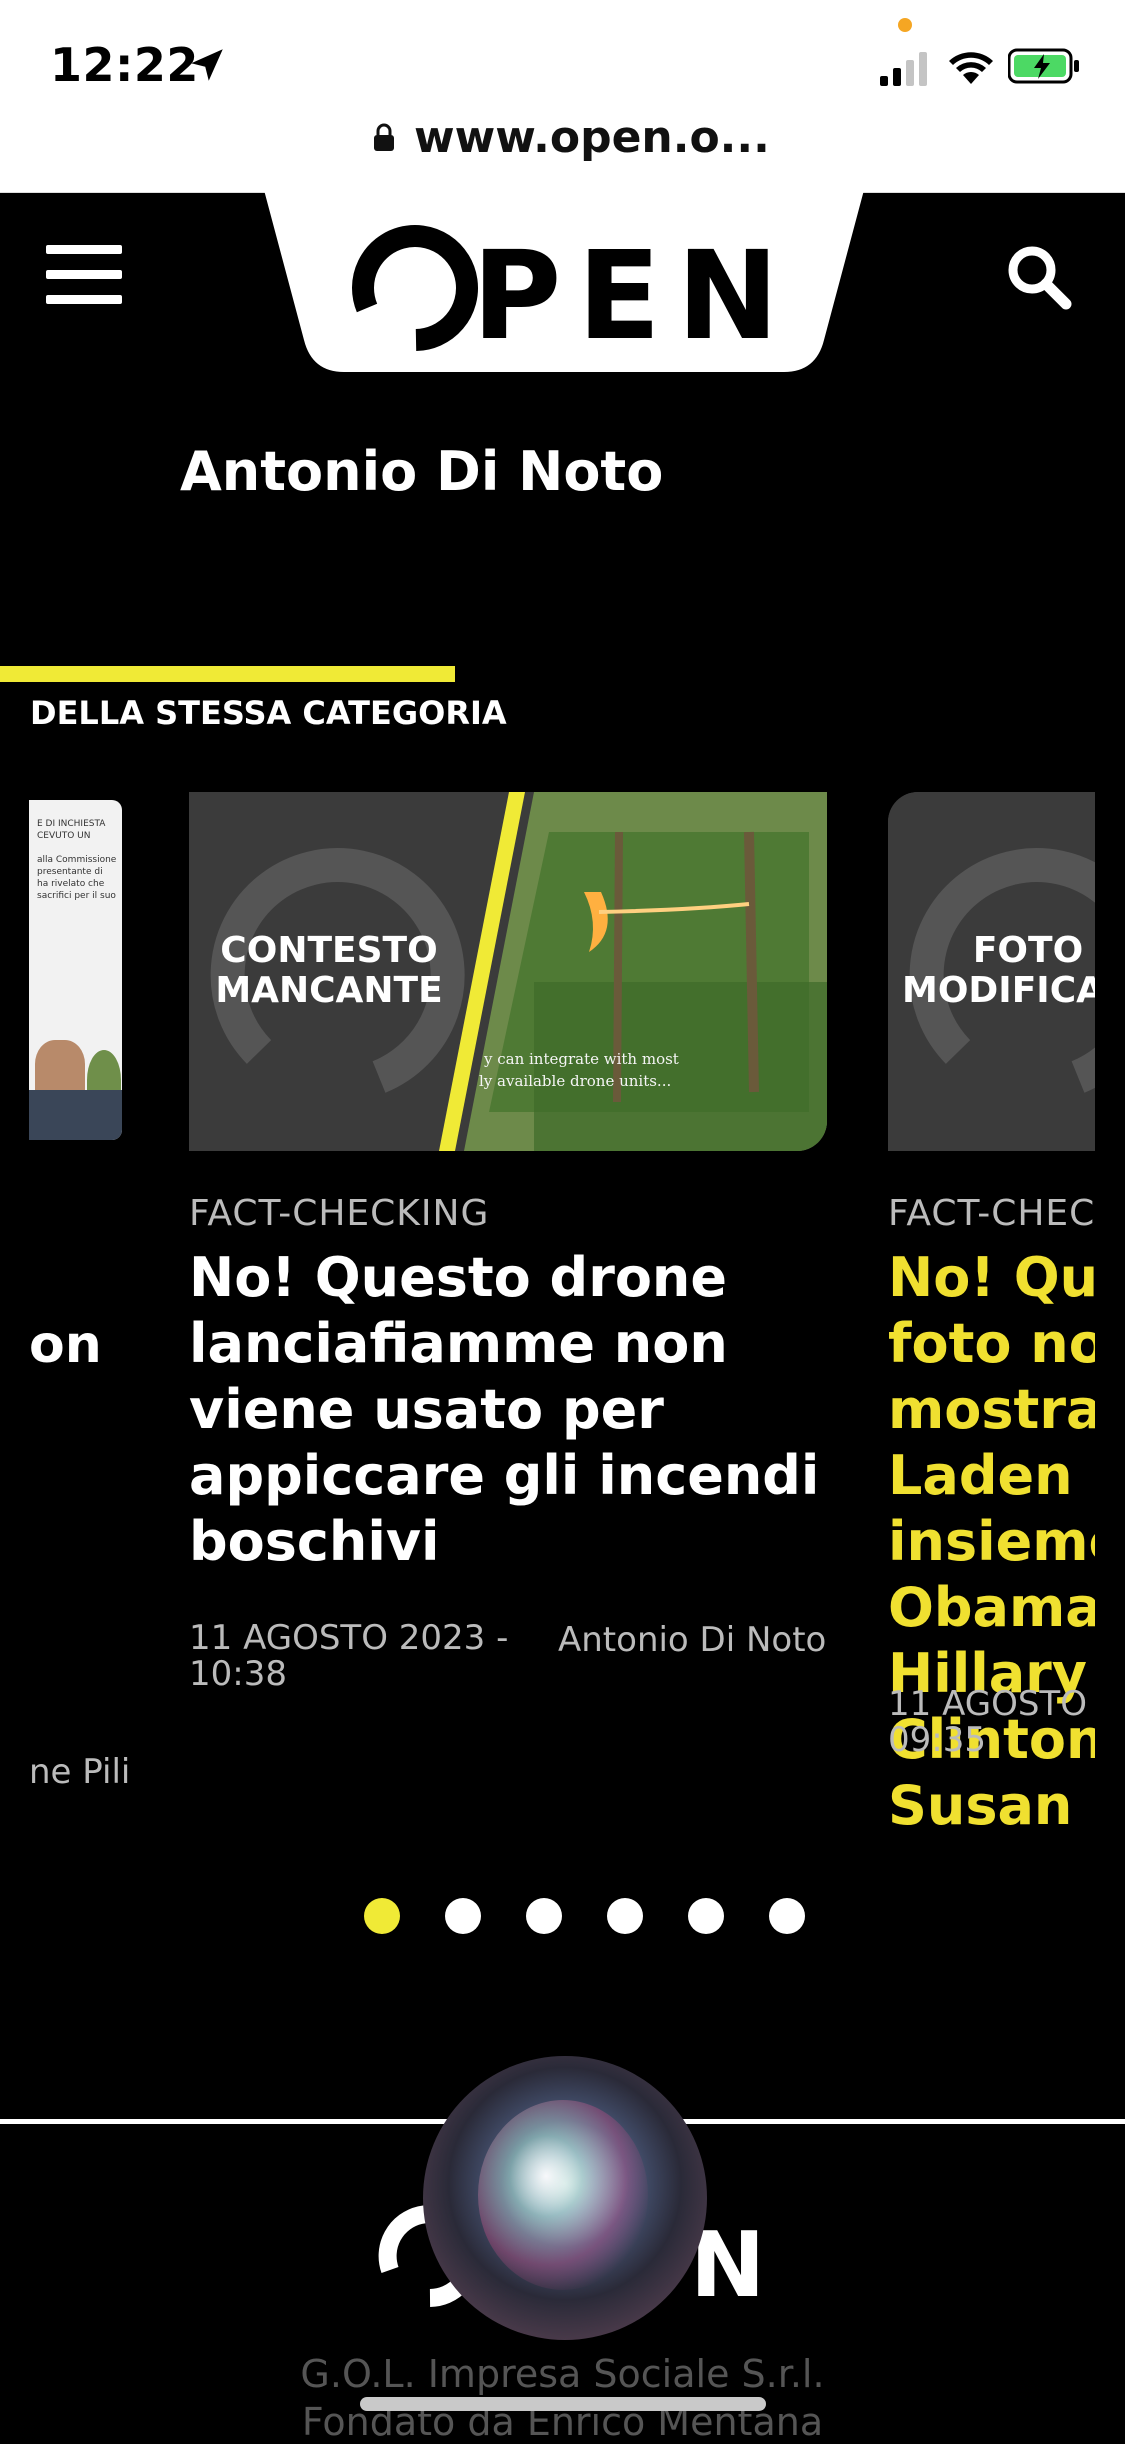 This screenshot has width=1125, height=2444. Describe the element at coordinates (998, 990) in the screenshot. I see `thumbnail-badge-line: MODIFICATA` at that location.